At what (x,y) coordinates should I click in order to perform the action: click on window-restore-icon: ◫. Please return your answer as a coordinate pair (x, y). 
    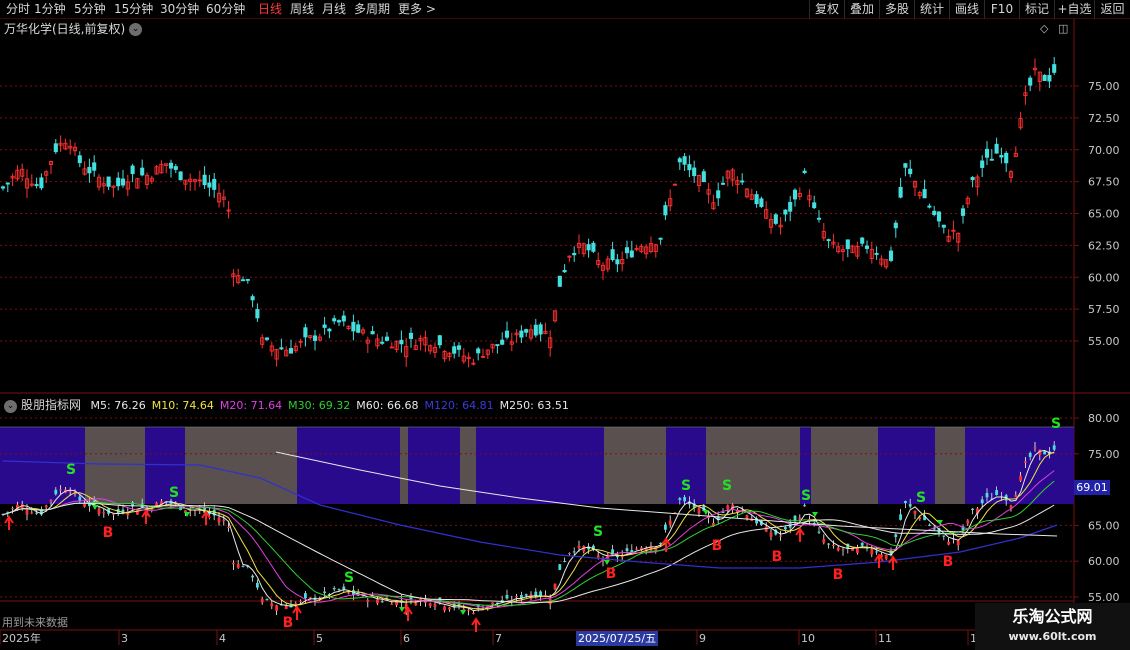
    Looking at the image, I should click on (1063, 28).